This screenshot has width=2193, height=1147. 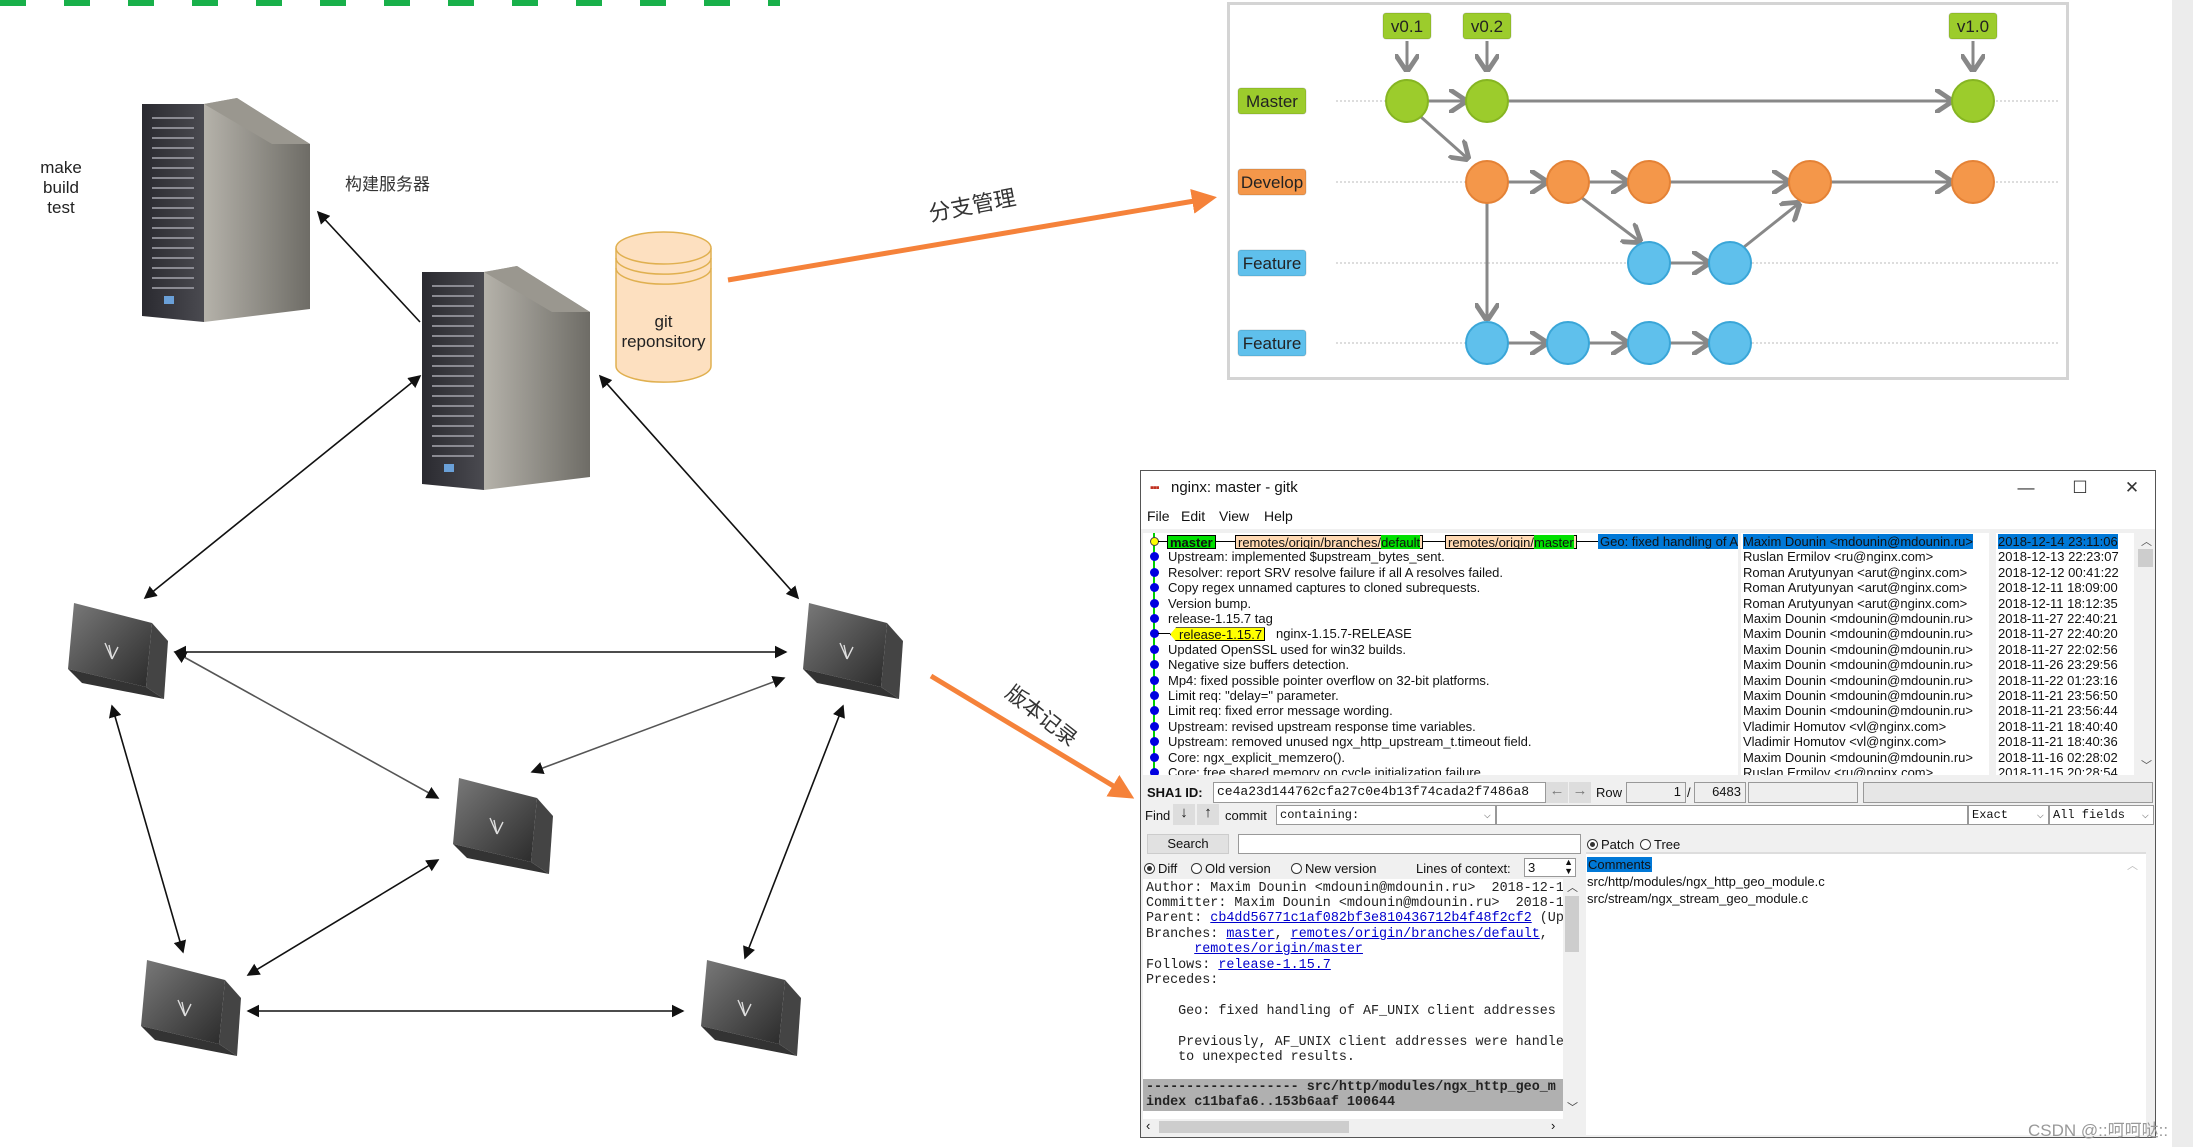 What do you see at coordinates (1329, 542) in the screenshot?
I see `remote-ref-tag: remotes/origin/branches/default` at bounding box center [1329, 542].